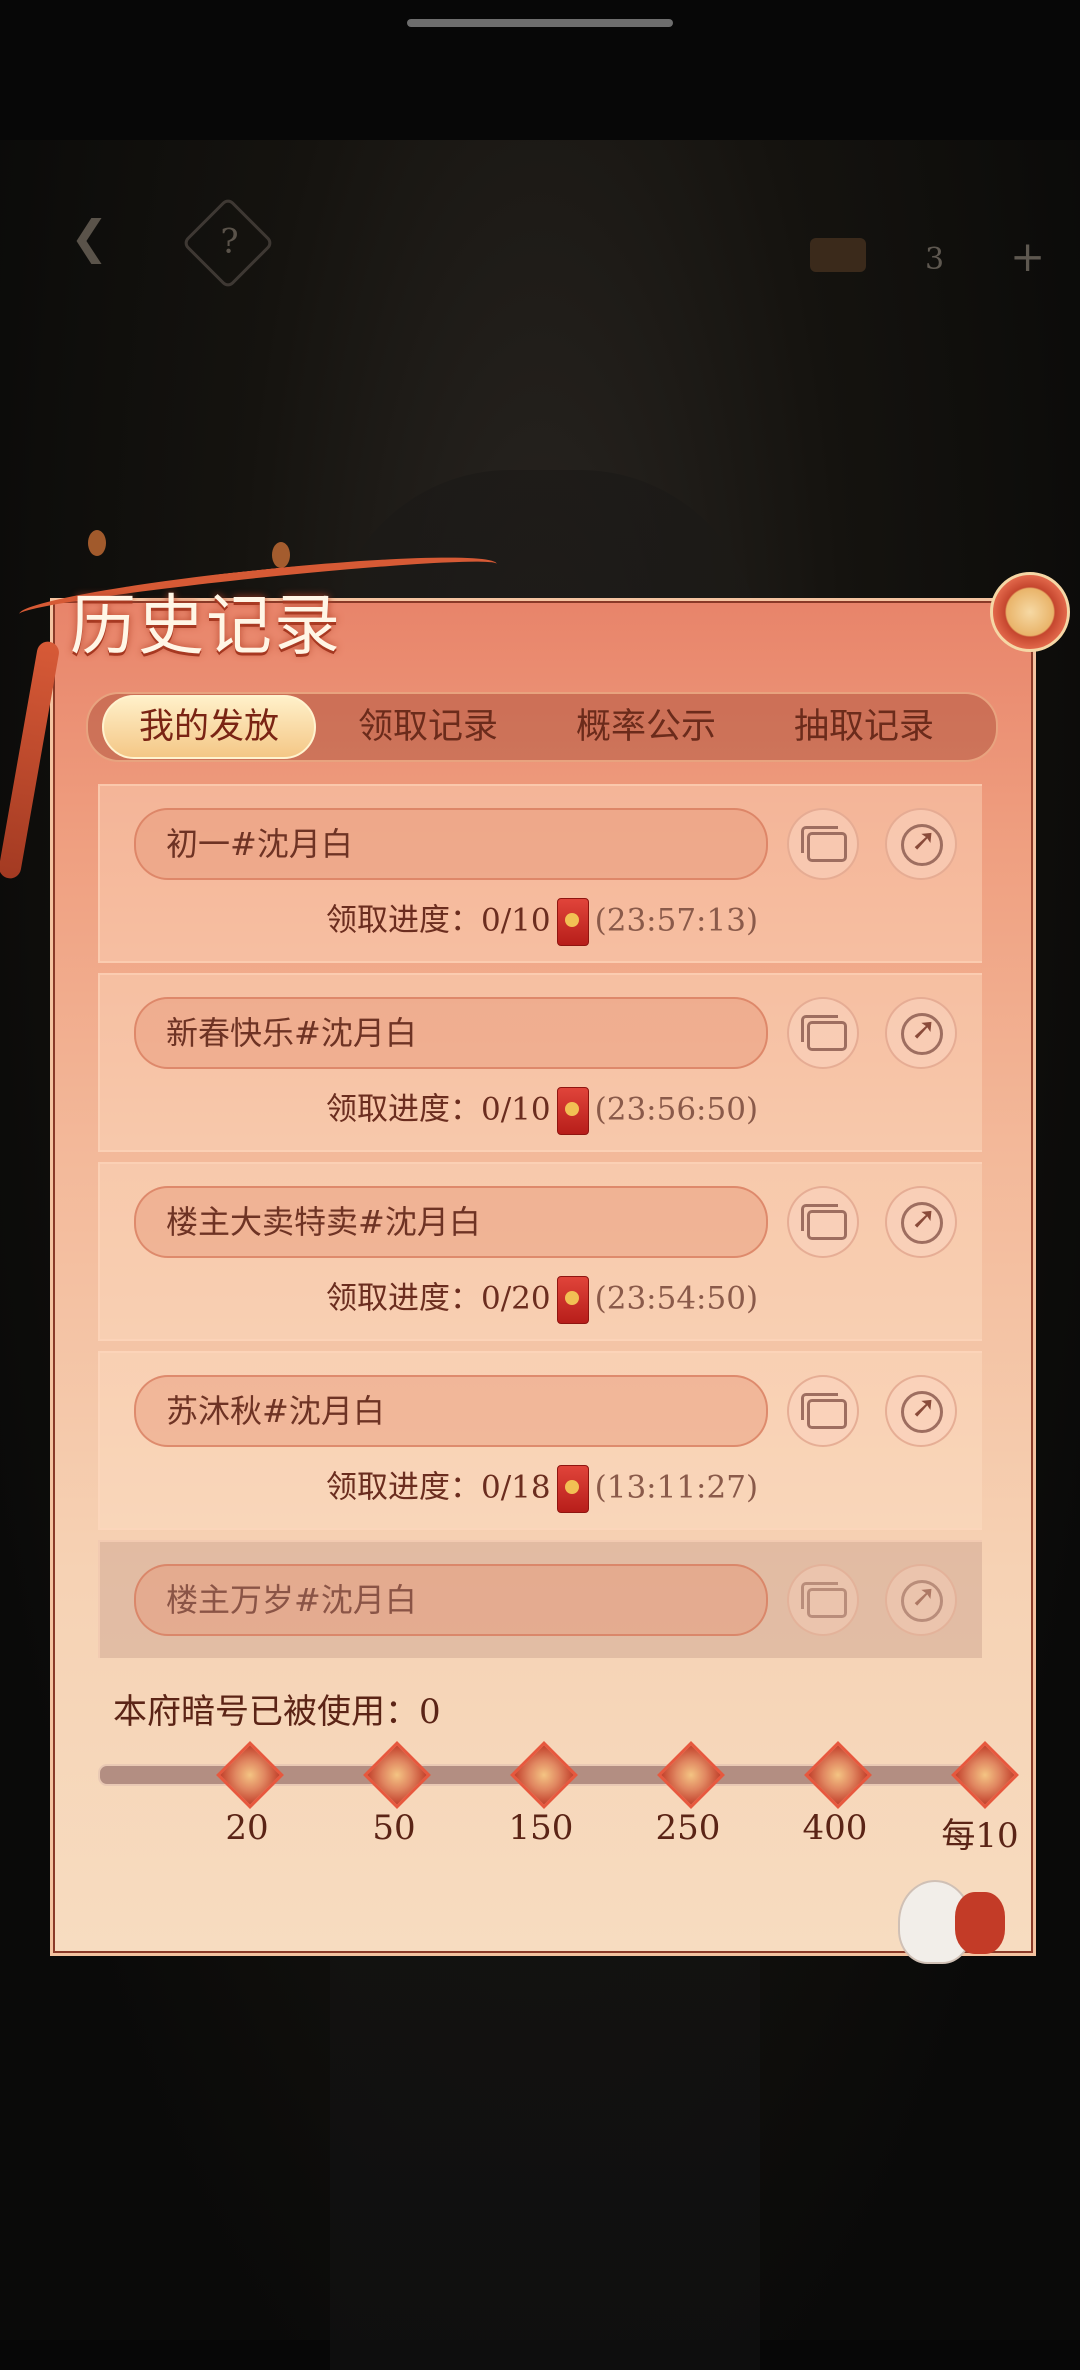  Describe the element at coordinates (1027, 256) in the screenshot. I see `add-currency-button: +` at that location.